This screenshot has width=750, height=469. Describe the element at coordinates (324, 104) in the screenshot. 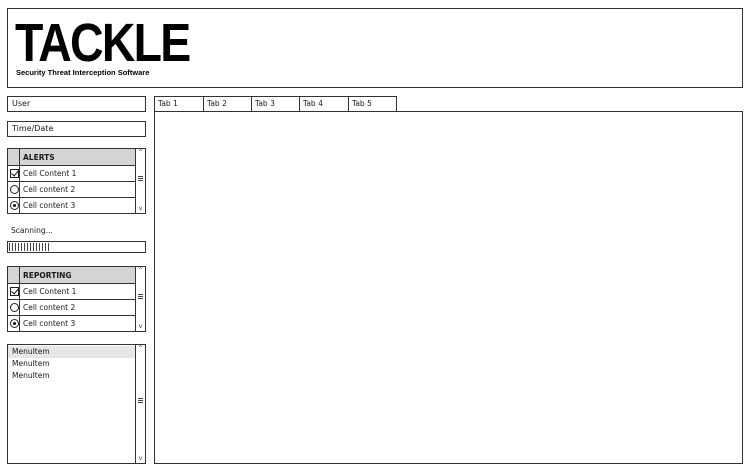

I see `tab-4: Tab 4` at that location.